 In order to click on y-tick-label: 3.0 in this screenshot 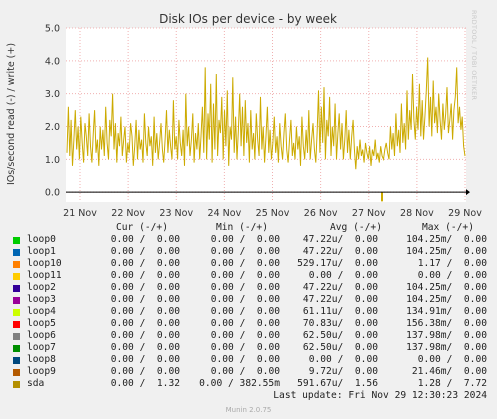, I will do `click(52, 94)`.